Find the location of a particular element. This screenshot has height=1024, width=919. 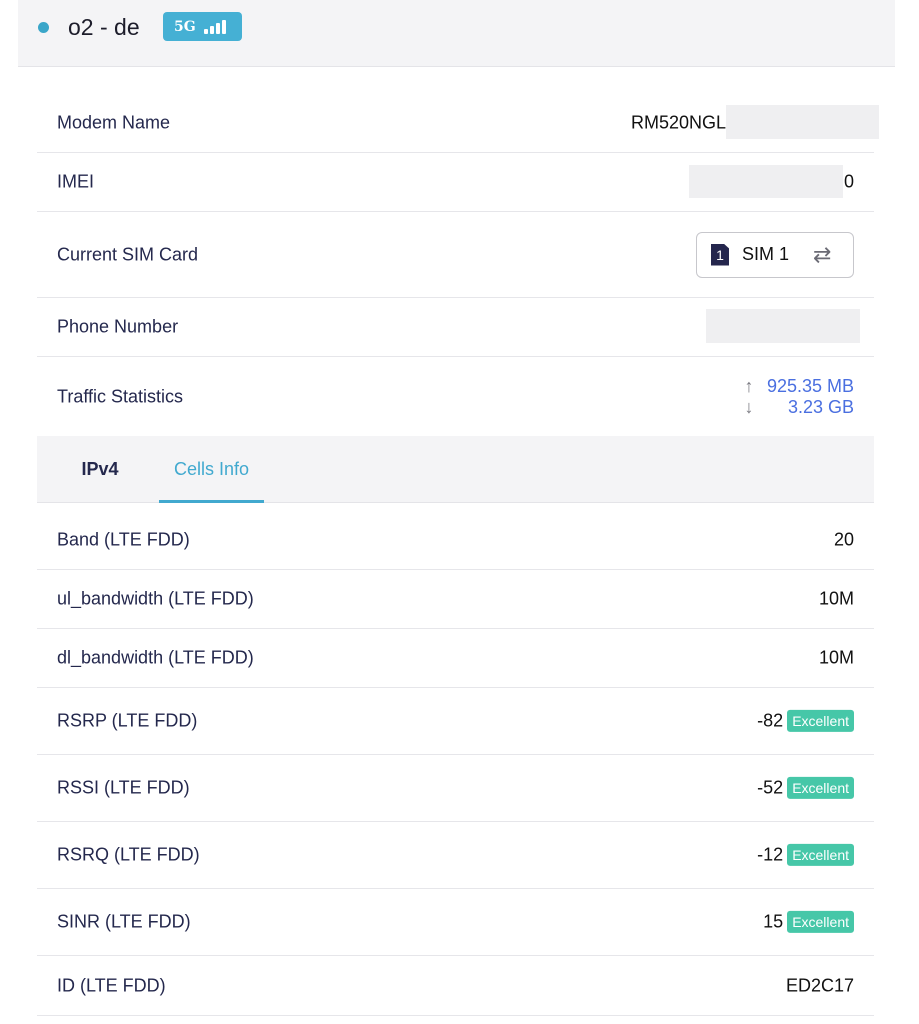

modem-name-row: Modem Name RM520NGL is located at coordinates (458, 123).